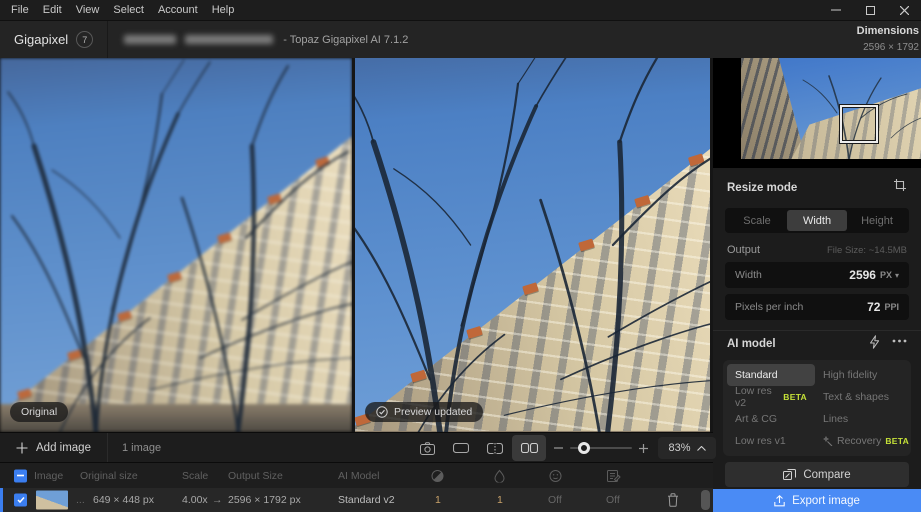  I want to click on delete-row-icon, so click(673, 500).